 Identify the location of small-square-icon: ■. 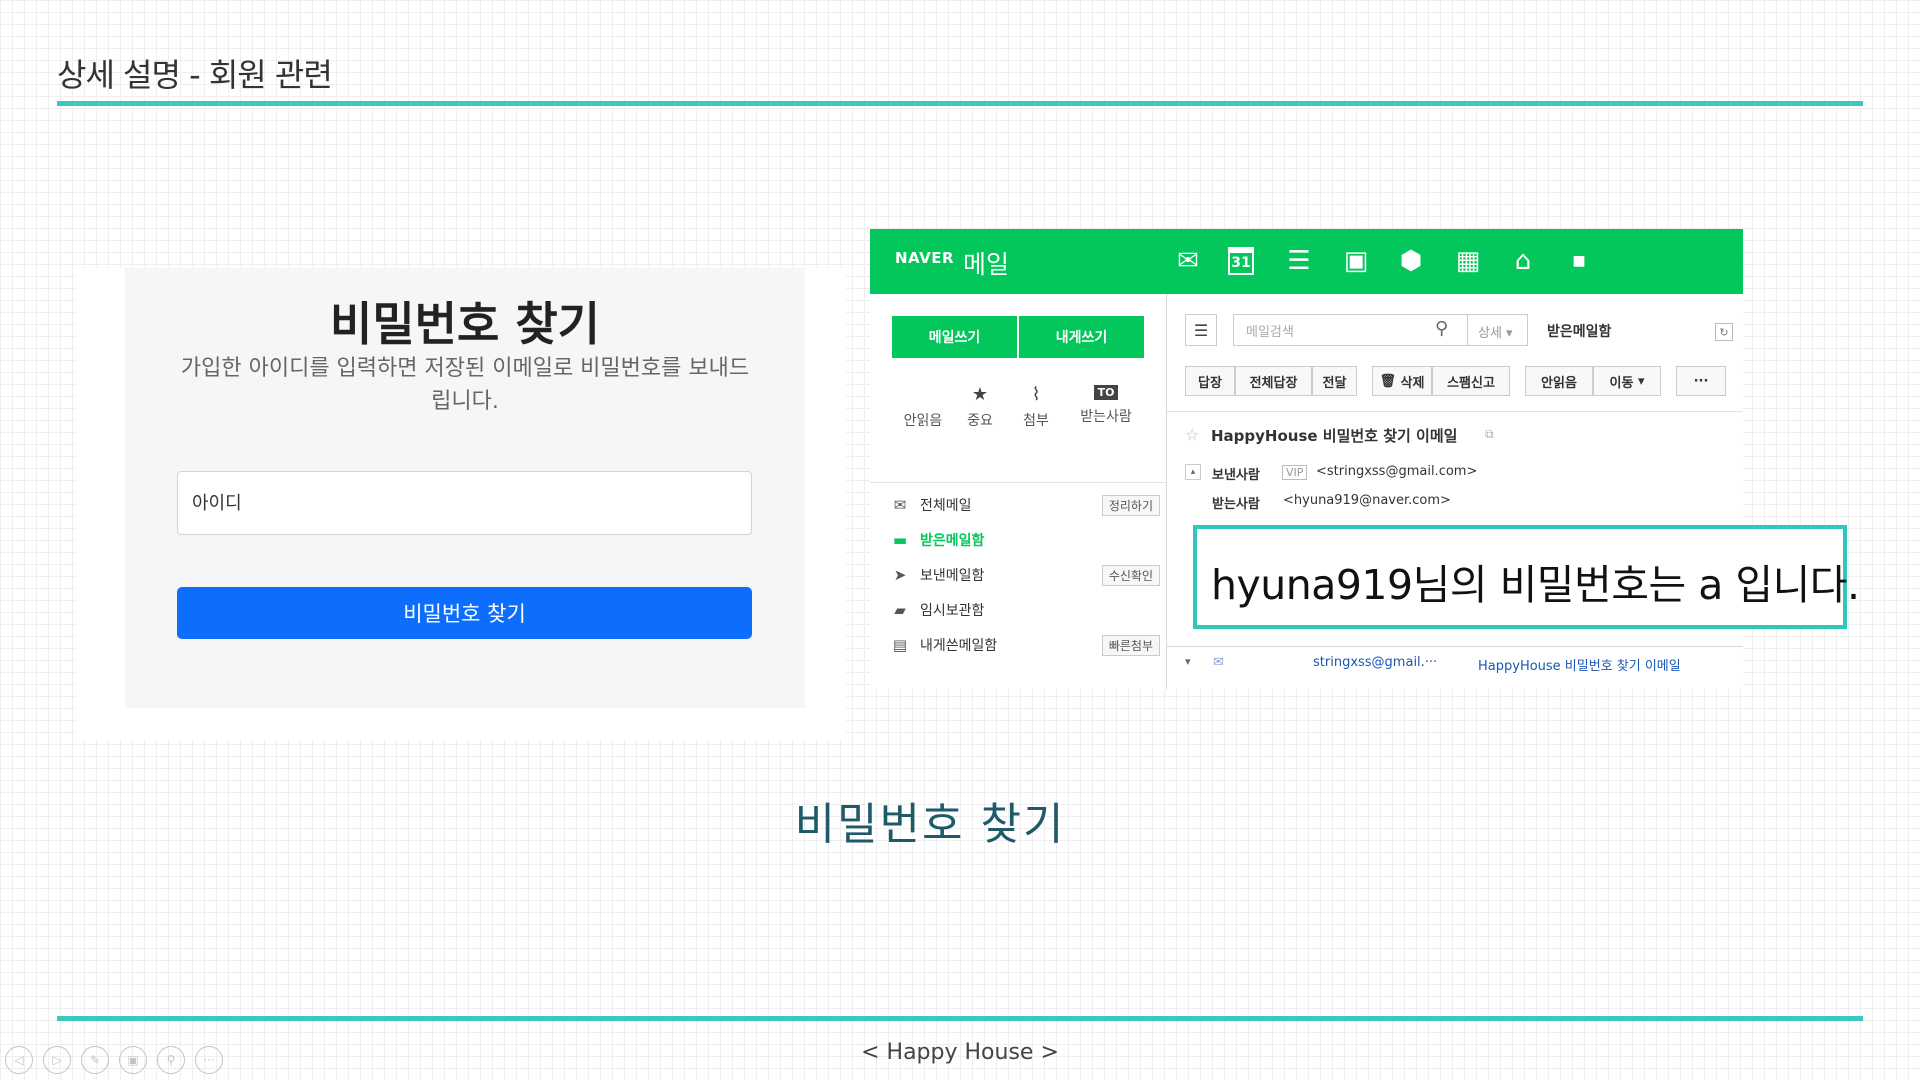
(1579, 261).